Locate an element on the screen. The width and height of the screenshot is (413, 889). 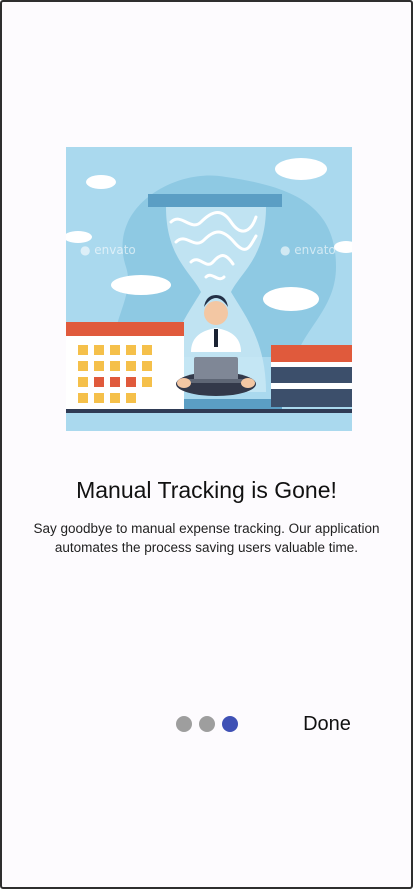
onboarding-title: Manual Tracking is Gone! is located at coordinates (206, 490).